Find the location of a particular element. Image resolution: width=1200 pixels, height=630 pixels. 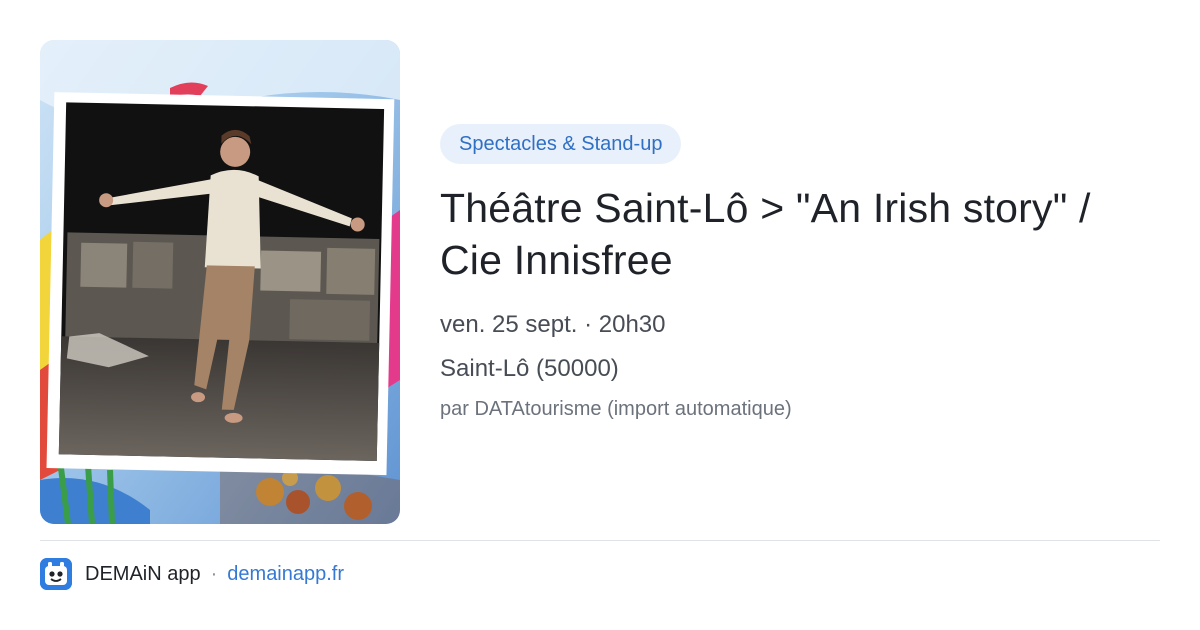

event-source: par DATAtourisme (import automatique) is located at coordinates (616, 409).